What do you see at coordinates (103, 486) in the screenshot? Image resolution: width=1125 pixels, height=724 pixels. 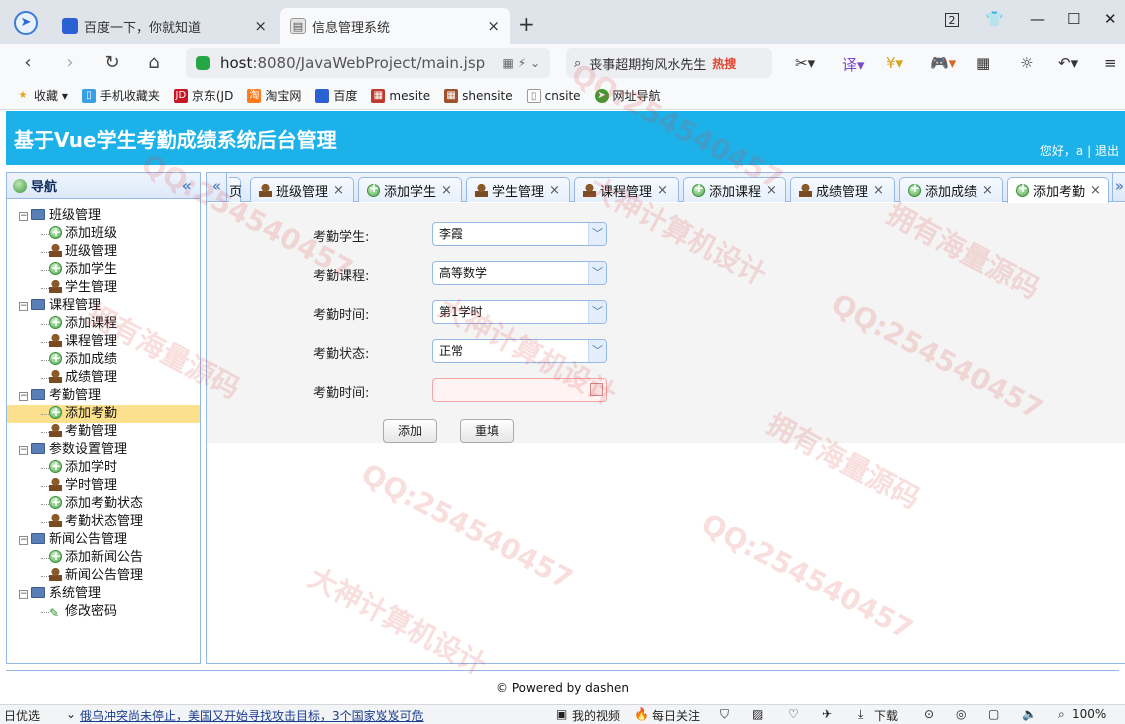 I see `nav-item: 学时管理` at bounding box center [103, 486].